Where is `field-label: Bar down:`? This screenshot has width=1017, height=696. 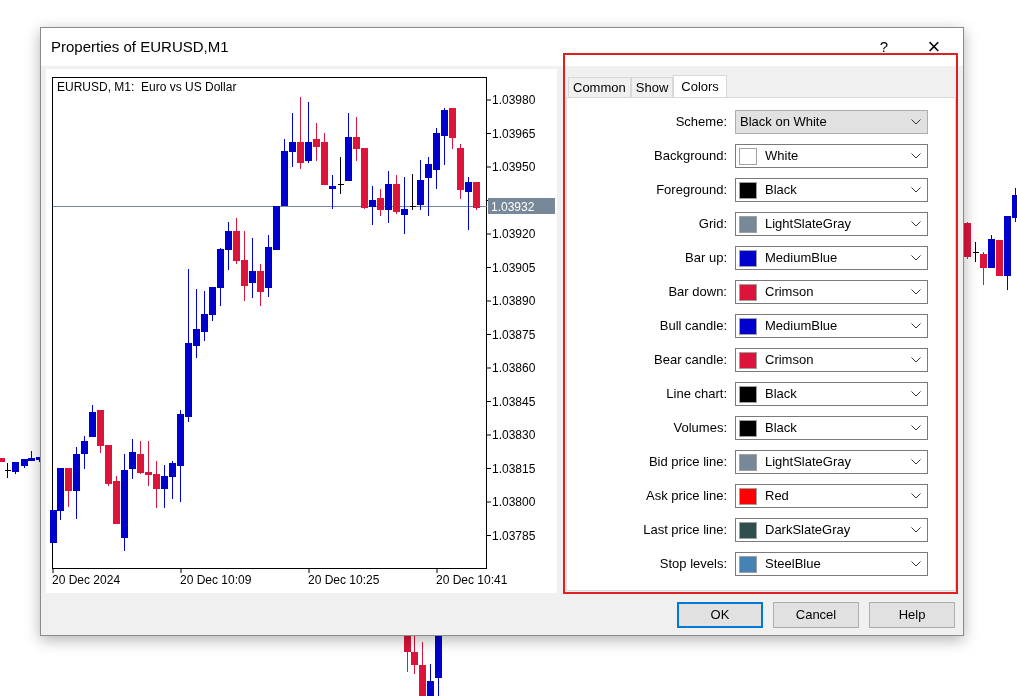
field-label: Bar down: is located at coordinates (697, 292).